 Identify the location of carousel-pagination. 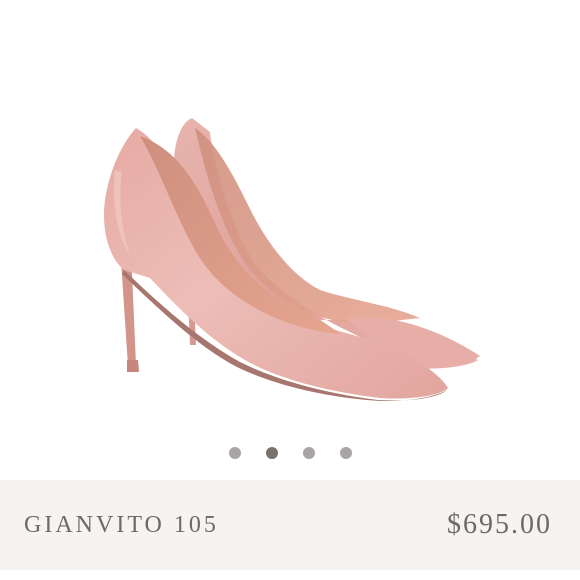
(290, 453).